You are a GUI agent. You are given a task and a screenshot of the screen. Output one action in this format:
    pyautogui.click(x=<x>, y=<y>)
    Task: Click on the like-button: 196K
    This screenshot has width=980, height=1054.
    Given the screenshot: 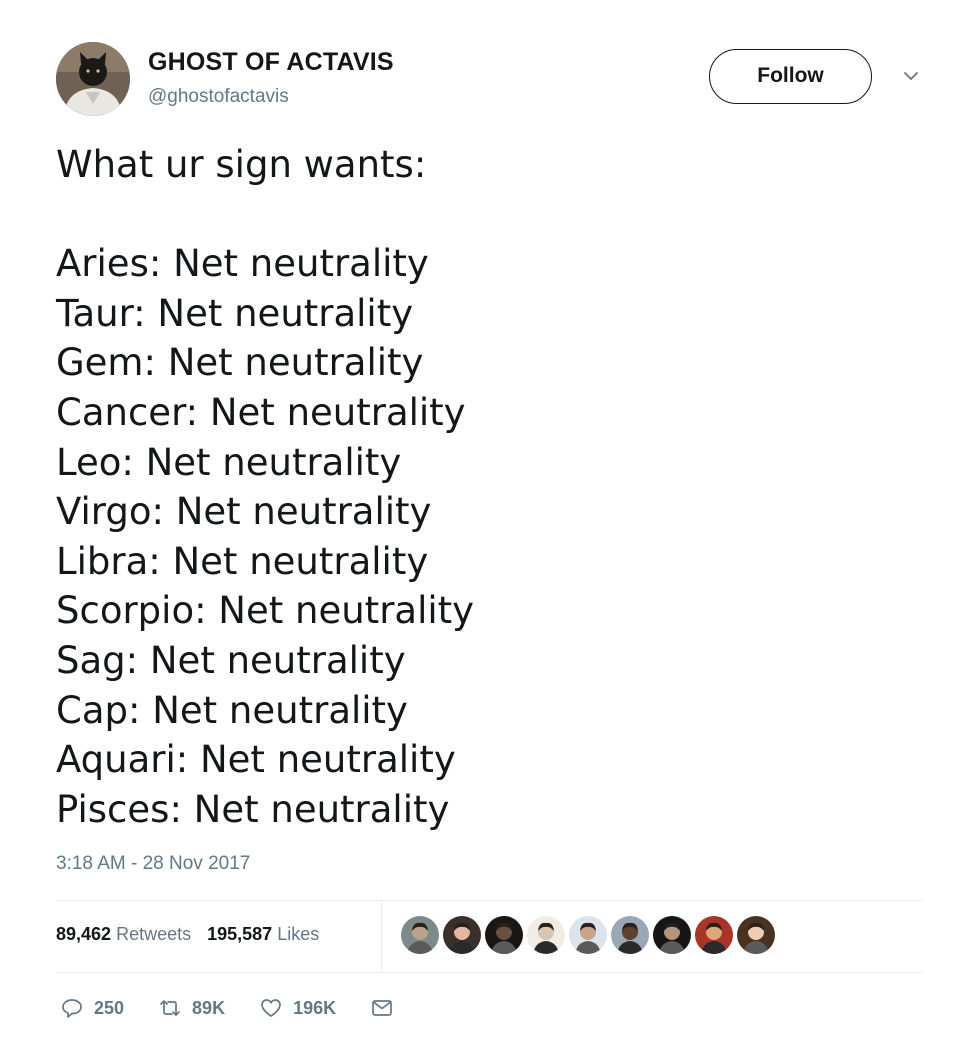 What is the action you would take?
    pyautogui.click(x=297, y=1008)
    